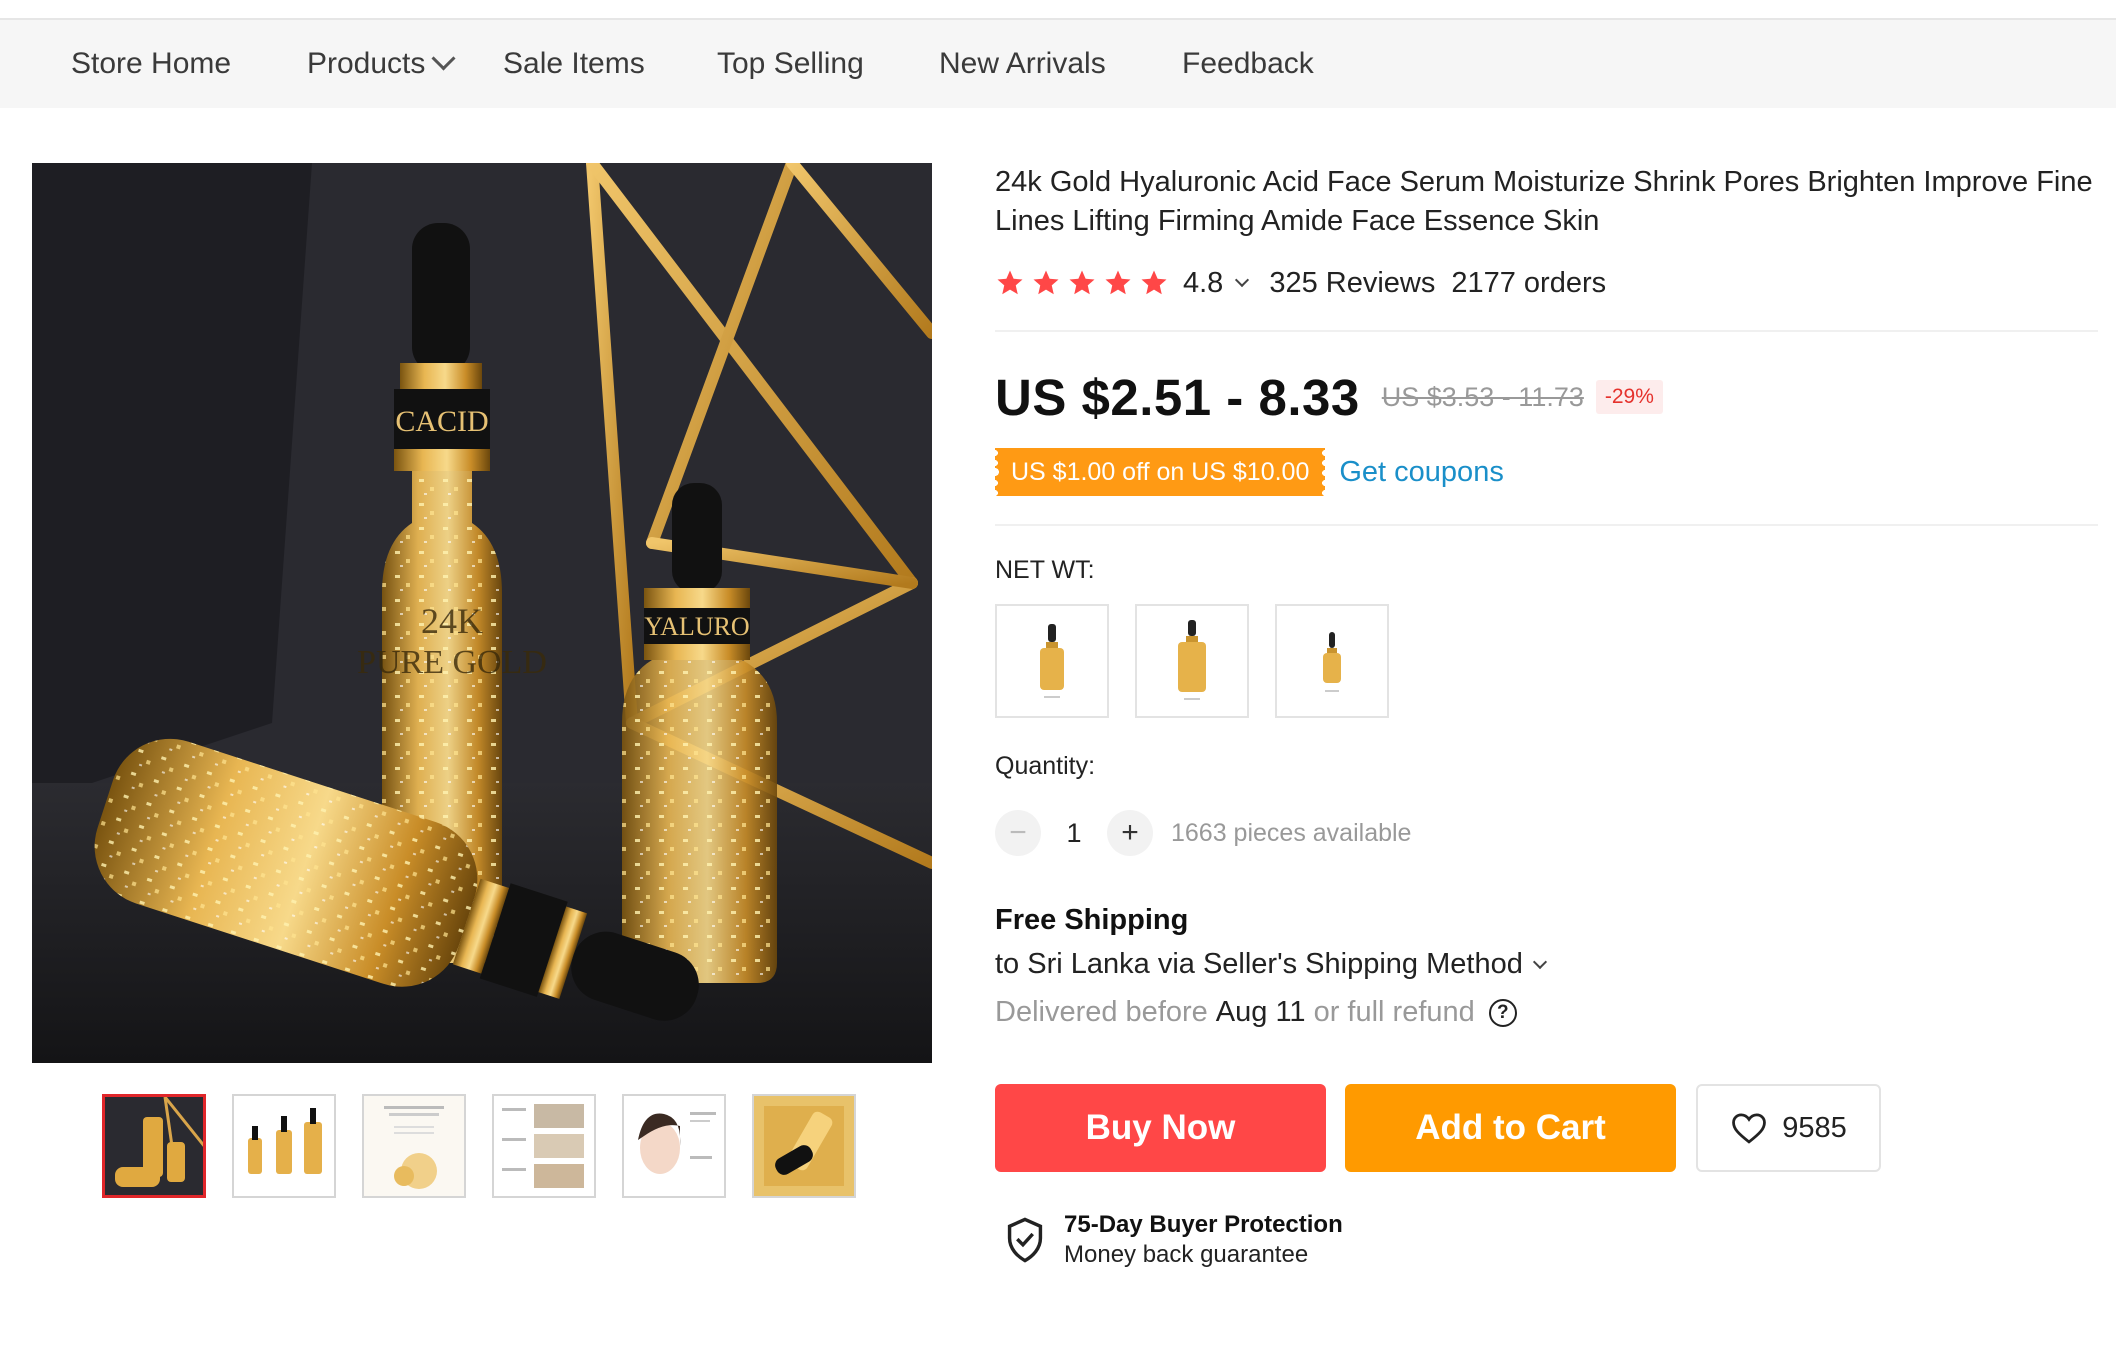 The image size is (2116, 1348). I want to click on rating-value: 4.8, so click(1203, 283).